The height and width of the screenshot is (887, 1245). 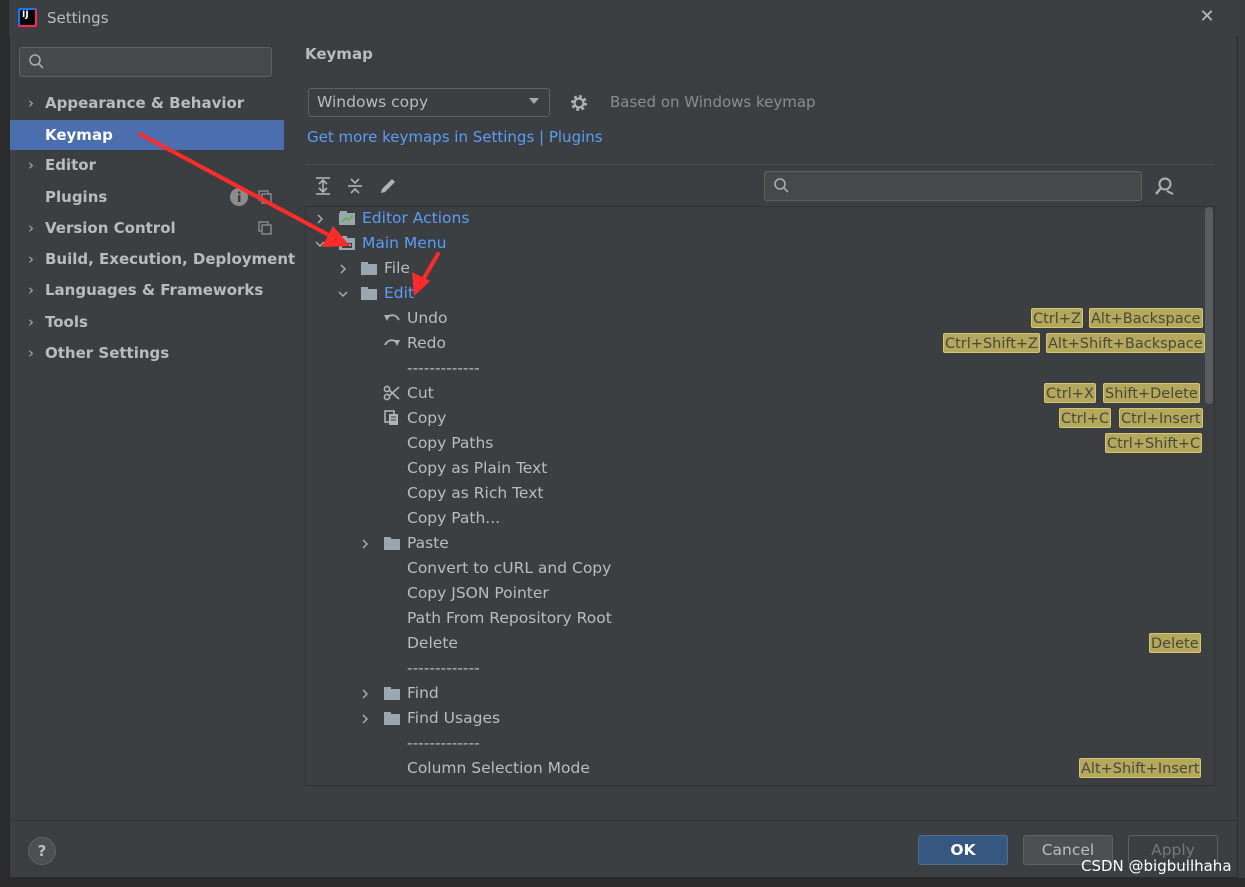 What do you see at coordinates (147, 290) in the screenshot?
I see `sidebar-item-languages-frameworks: › Languages & Frameworks` at bounding box center [147, 290].